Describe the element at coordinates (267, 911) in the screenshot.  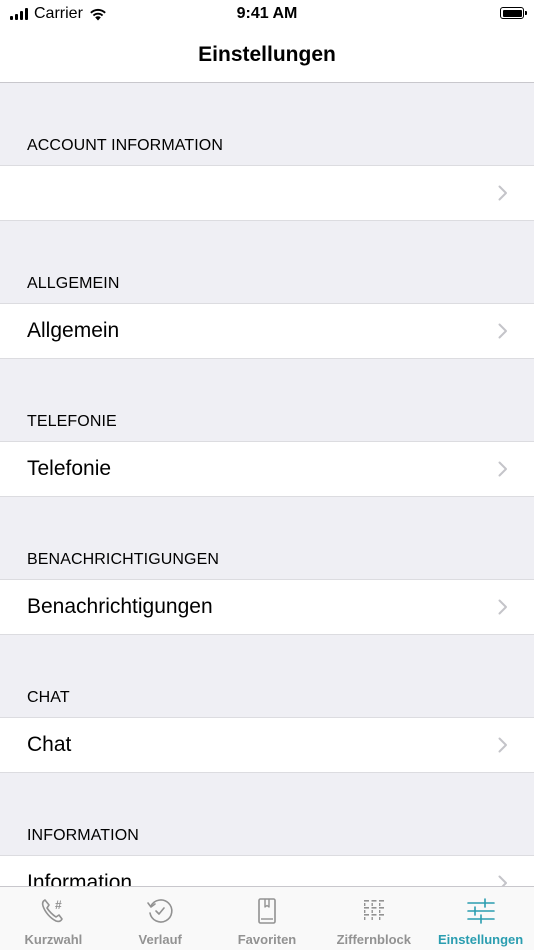
I see `favorites-book-icon` at that location.